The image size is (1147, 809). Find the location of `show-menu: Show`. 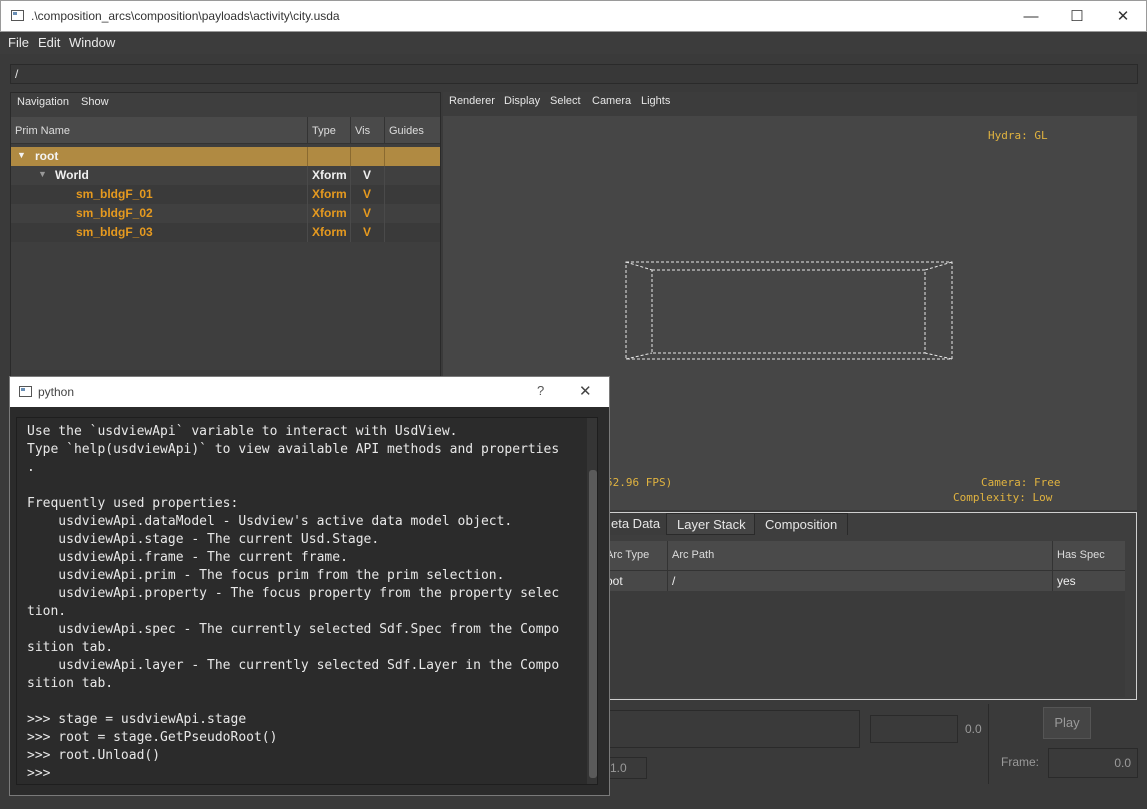

show-menu: Show is located at coordinates (95, 102).